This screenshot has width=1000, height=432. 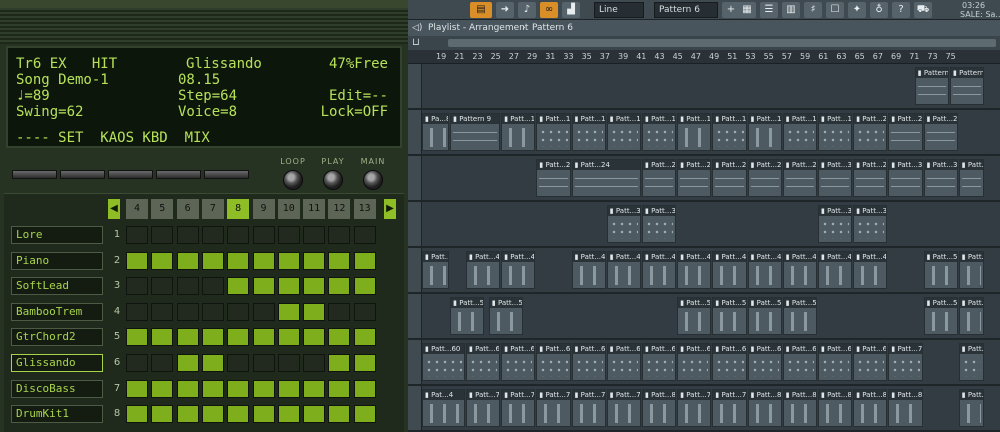 I want to click on pattern-clip: ▮ Patt...45, so click(x=659, y=270).